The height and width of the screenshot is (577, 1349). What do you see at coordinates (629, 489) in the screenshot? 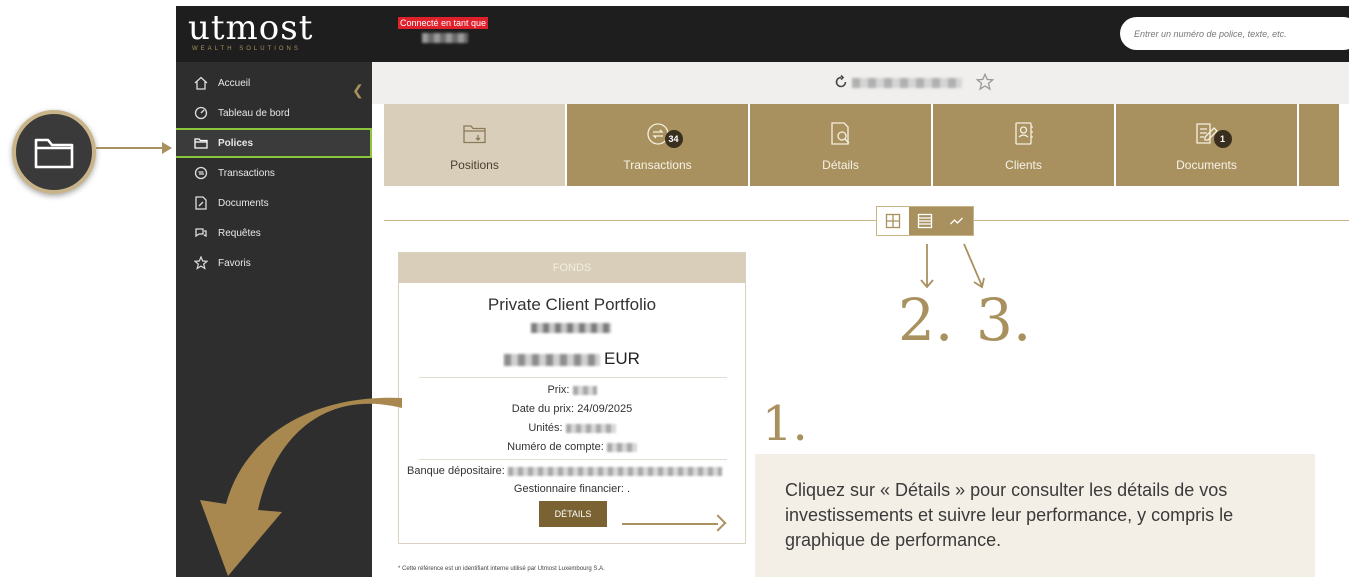
I see `manager-value: .` at bounding box center [629, 489].